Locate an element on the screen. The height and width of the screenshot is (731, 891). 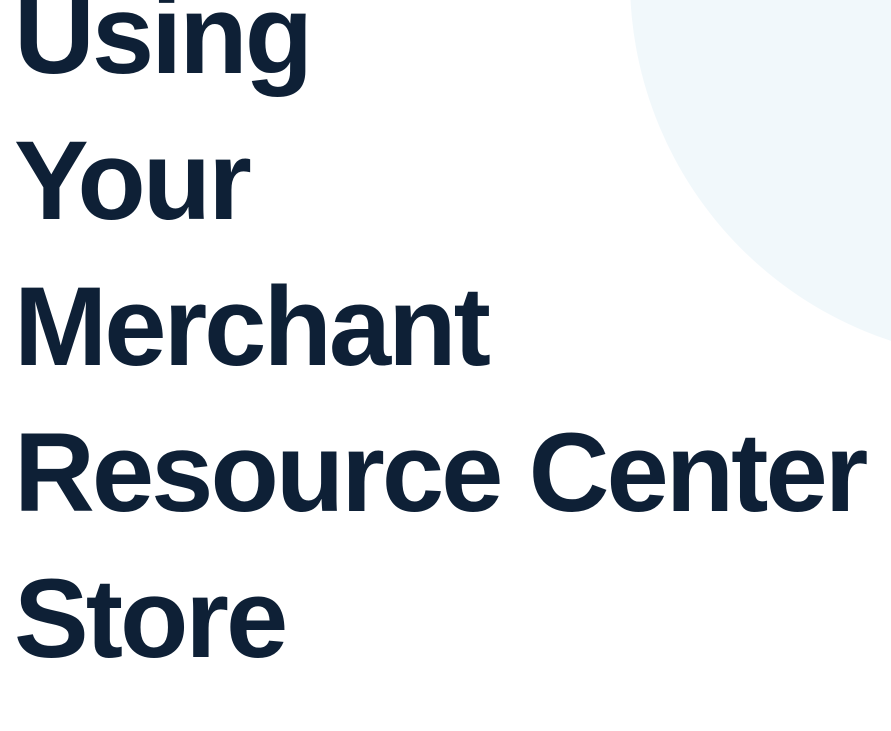
title-line-5: Store is located at coordinates (151, 618).